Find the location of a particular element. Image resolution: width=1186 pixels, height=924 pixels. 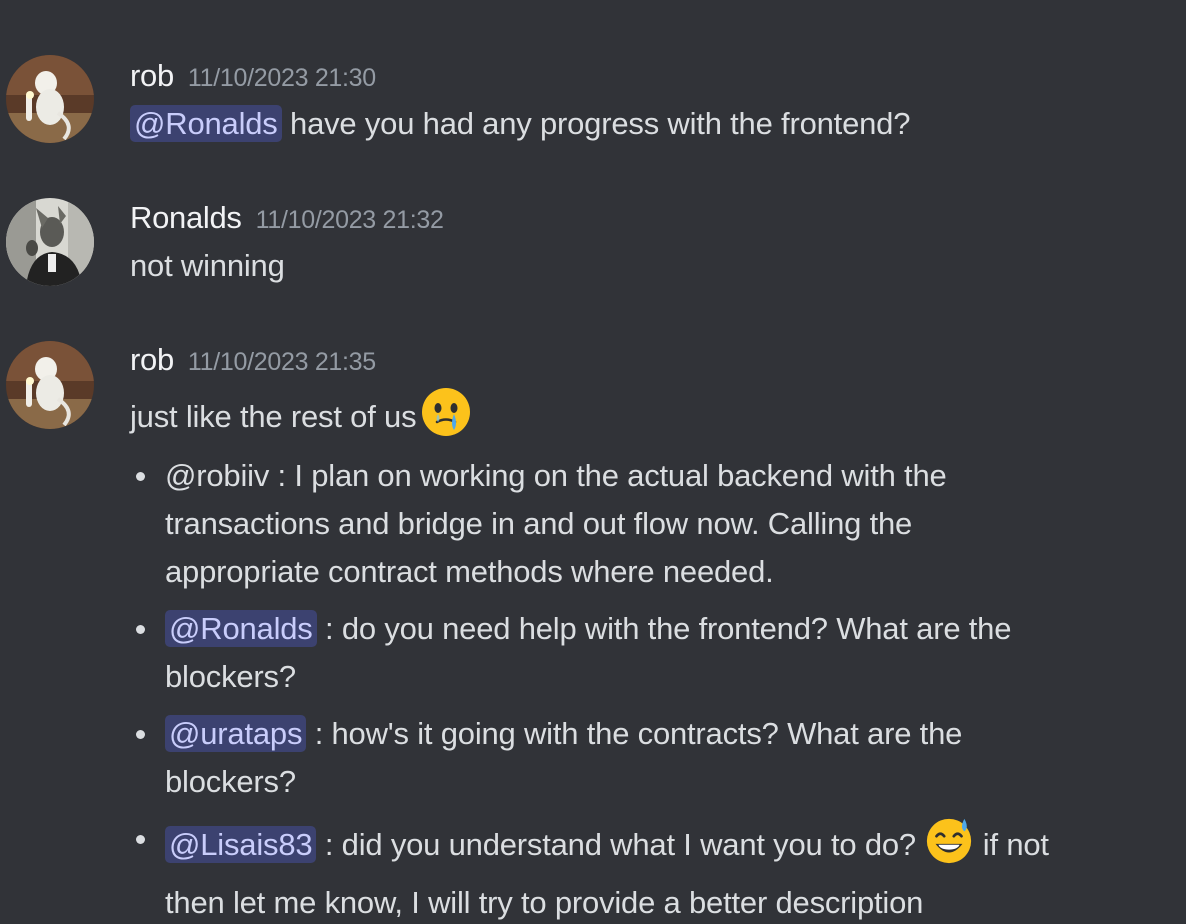

message-content: just like the rest of us is located at coordinates (301, 419).